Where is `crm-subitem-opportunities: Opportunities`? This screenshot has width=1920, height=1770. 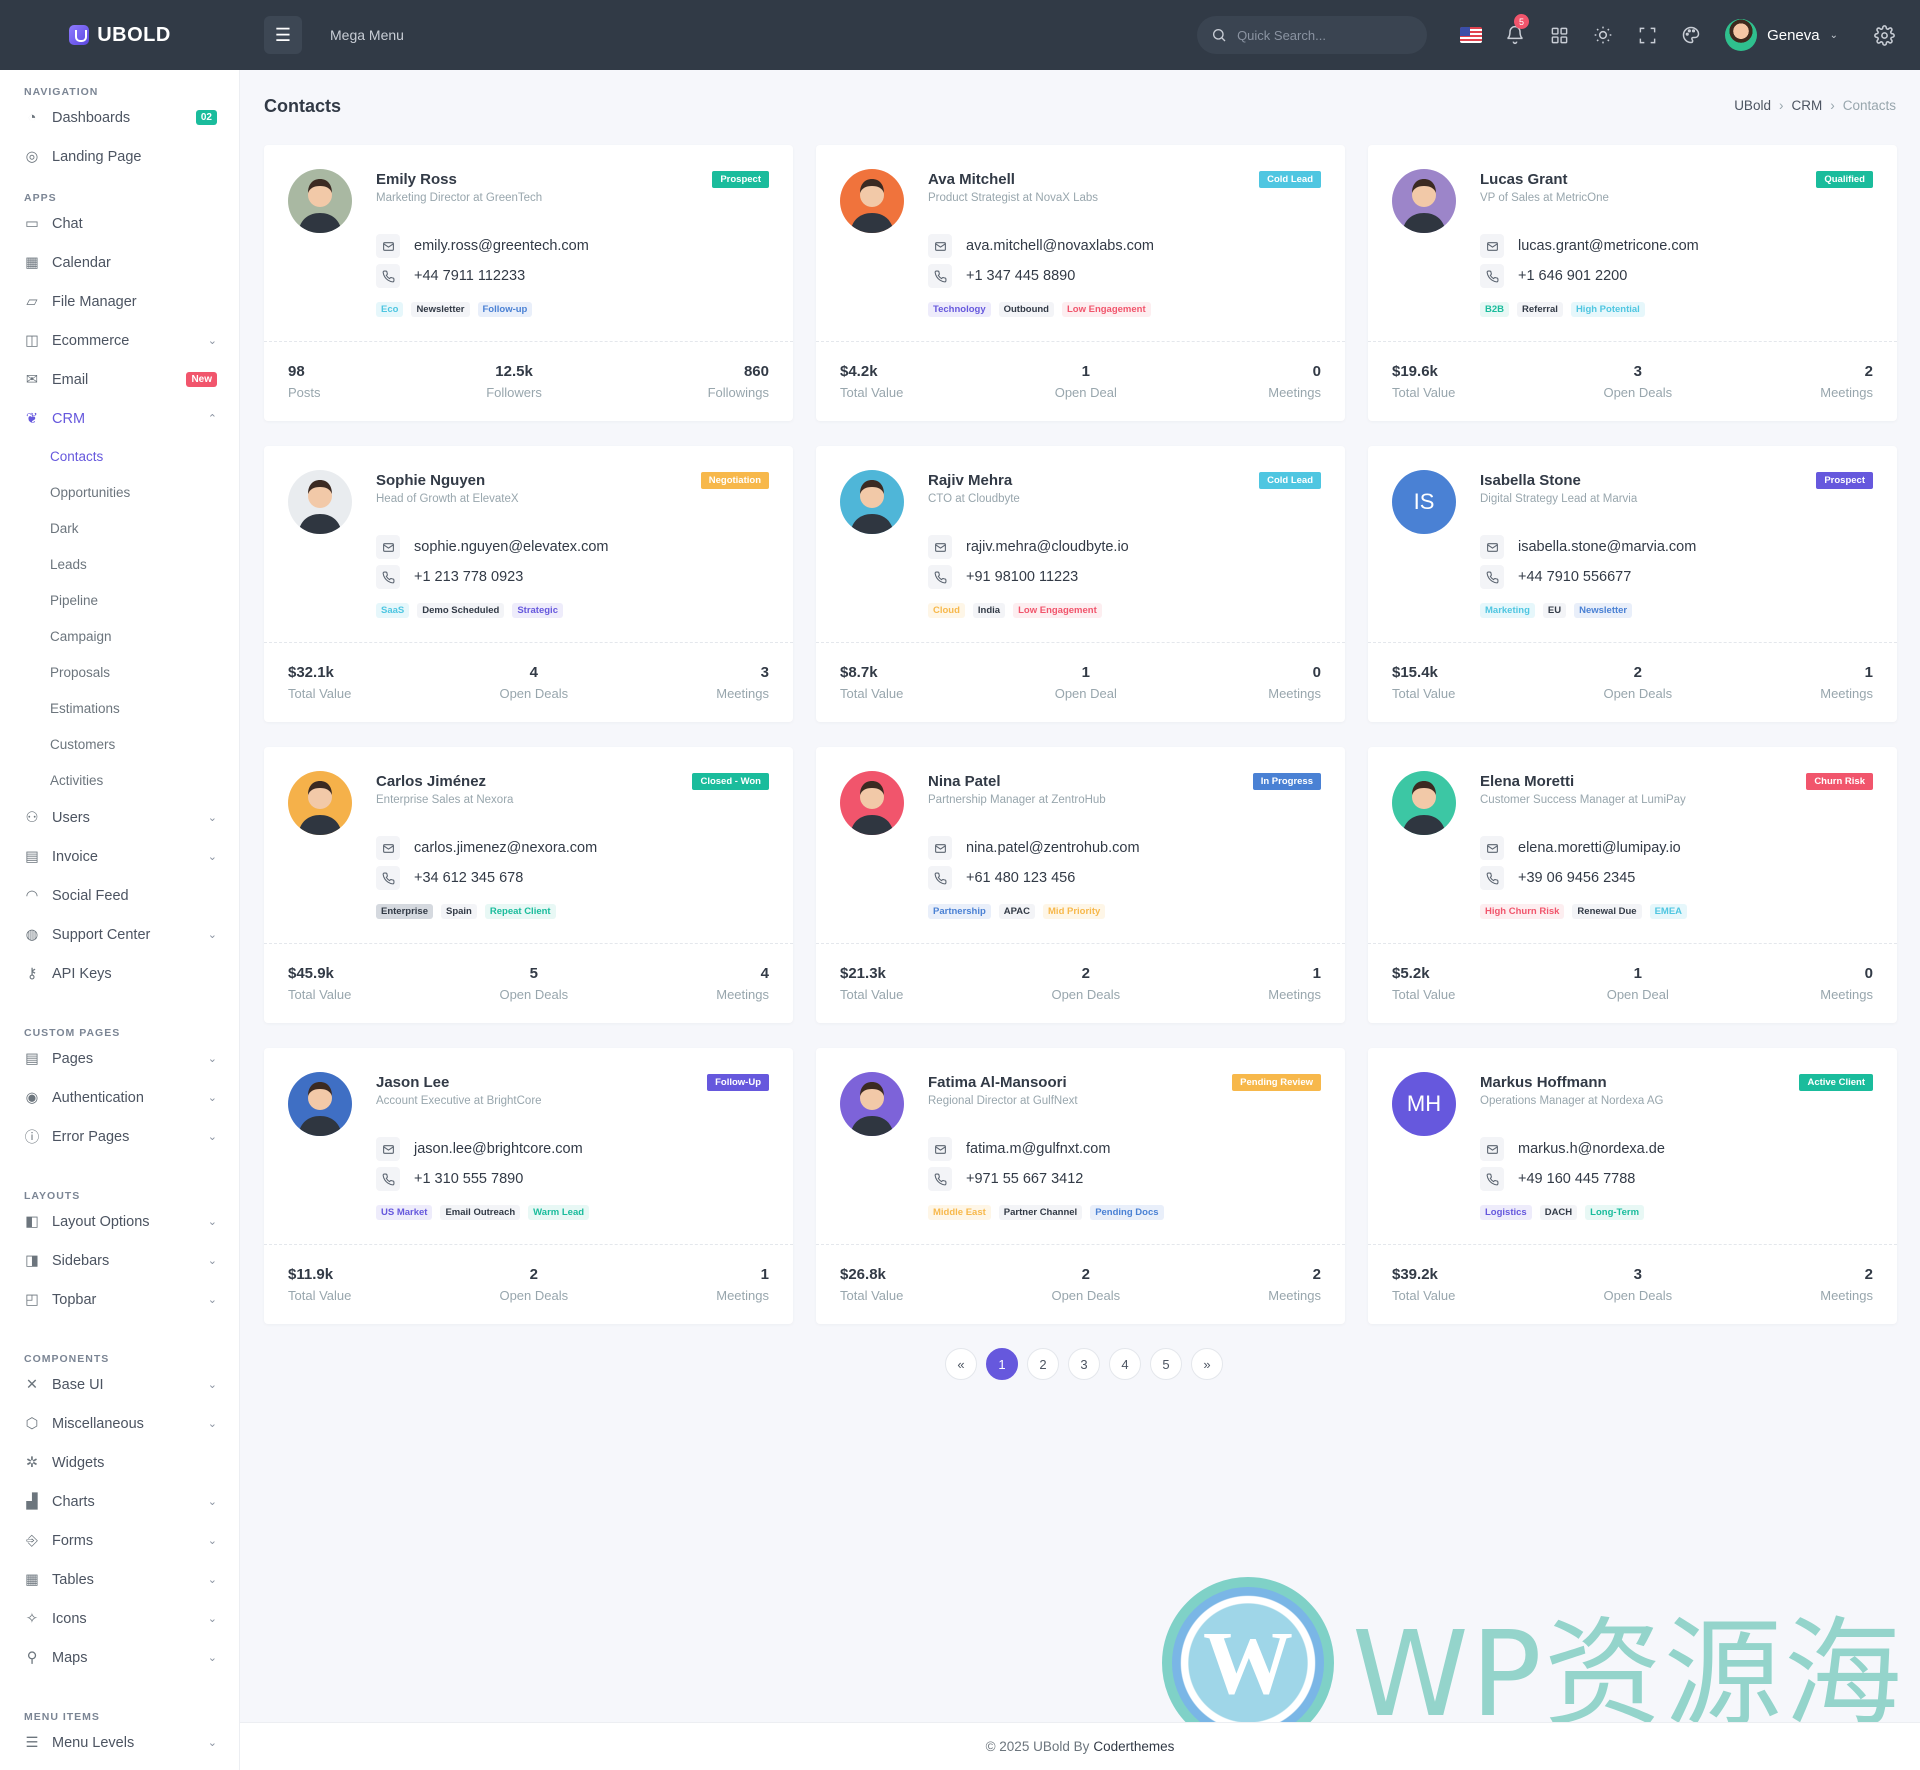 crm-subitem-opportunities: Opportunities is located at coordinates (119, 492).